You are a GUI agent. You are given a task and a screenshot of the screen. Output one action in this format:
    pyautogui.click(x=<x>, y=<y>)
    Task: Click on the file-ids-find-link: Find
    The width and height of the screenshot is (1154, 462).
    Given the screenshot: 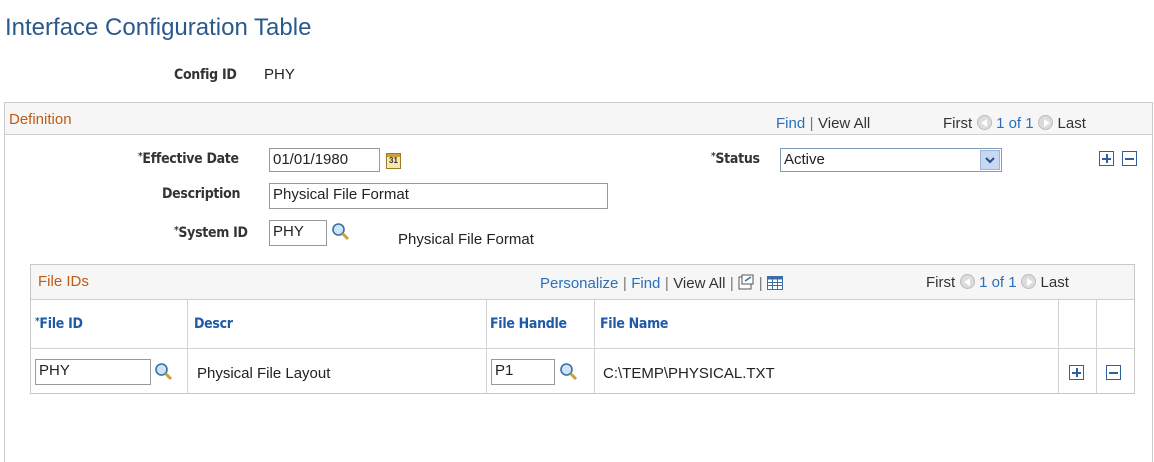 What is the action you would take?
    pyautogui.click(x=645, y=283)
    